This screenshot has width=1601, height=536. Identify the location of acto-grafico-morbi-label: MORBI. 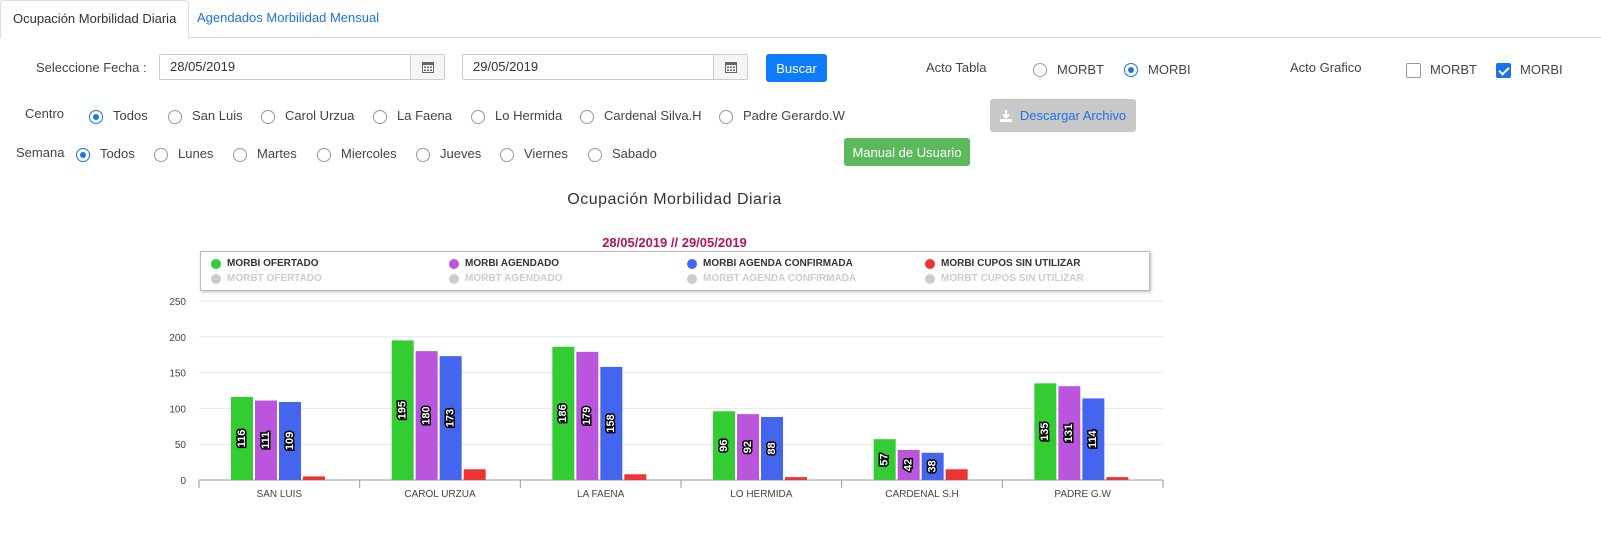
(1541, 69).